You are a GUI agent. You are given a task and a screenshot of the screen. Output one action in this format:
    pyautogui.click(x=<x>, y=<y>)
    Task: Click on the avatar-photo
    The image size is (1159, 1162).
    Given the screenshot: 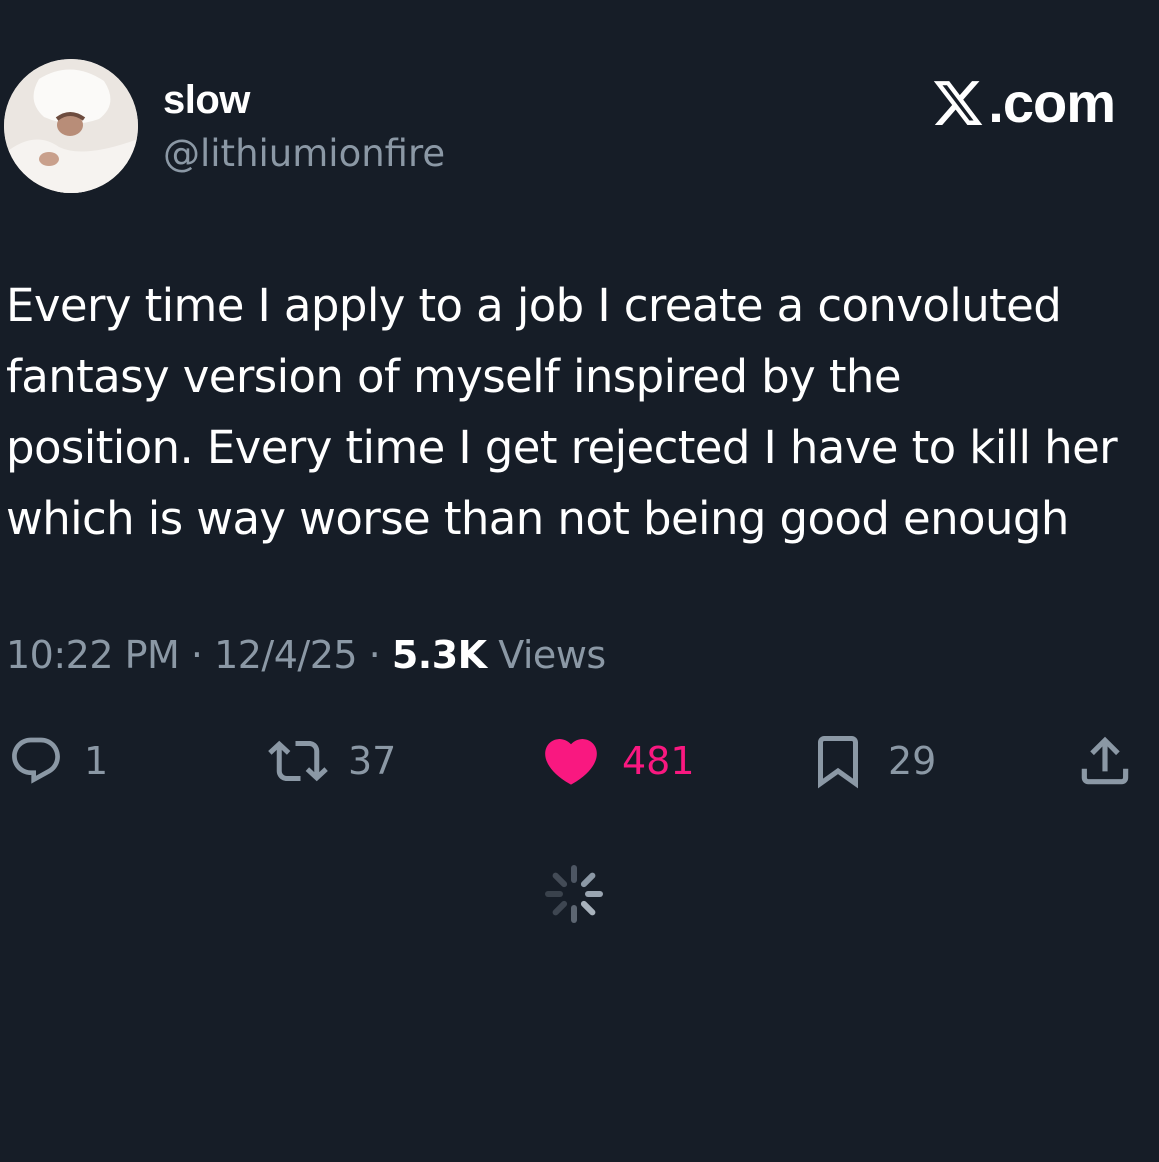 What is the action you would take?
    pyautogui.click(x=71, y=126)
    